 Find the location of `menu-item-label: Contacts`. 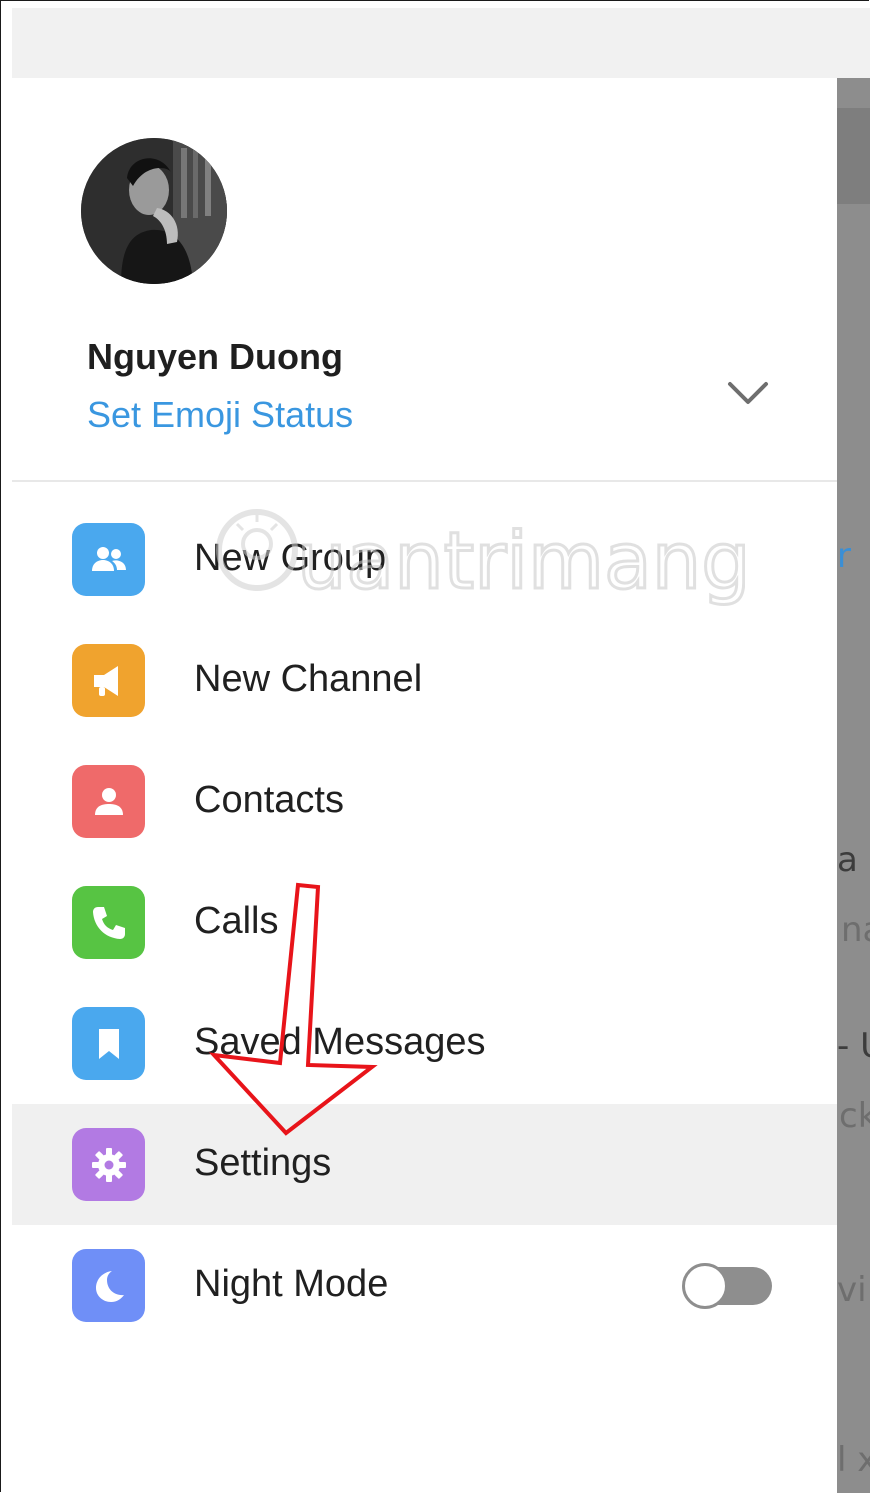

menu-item-label: Contacts is located at coordinates (269, 800).